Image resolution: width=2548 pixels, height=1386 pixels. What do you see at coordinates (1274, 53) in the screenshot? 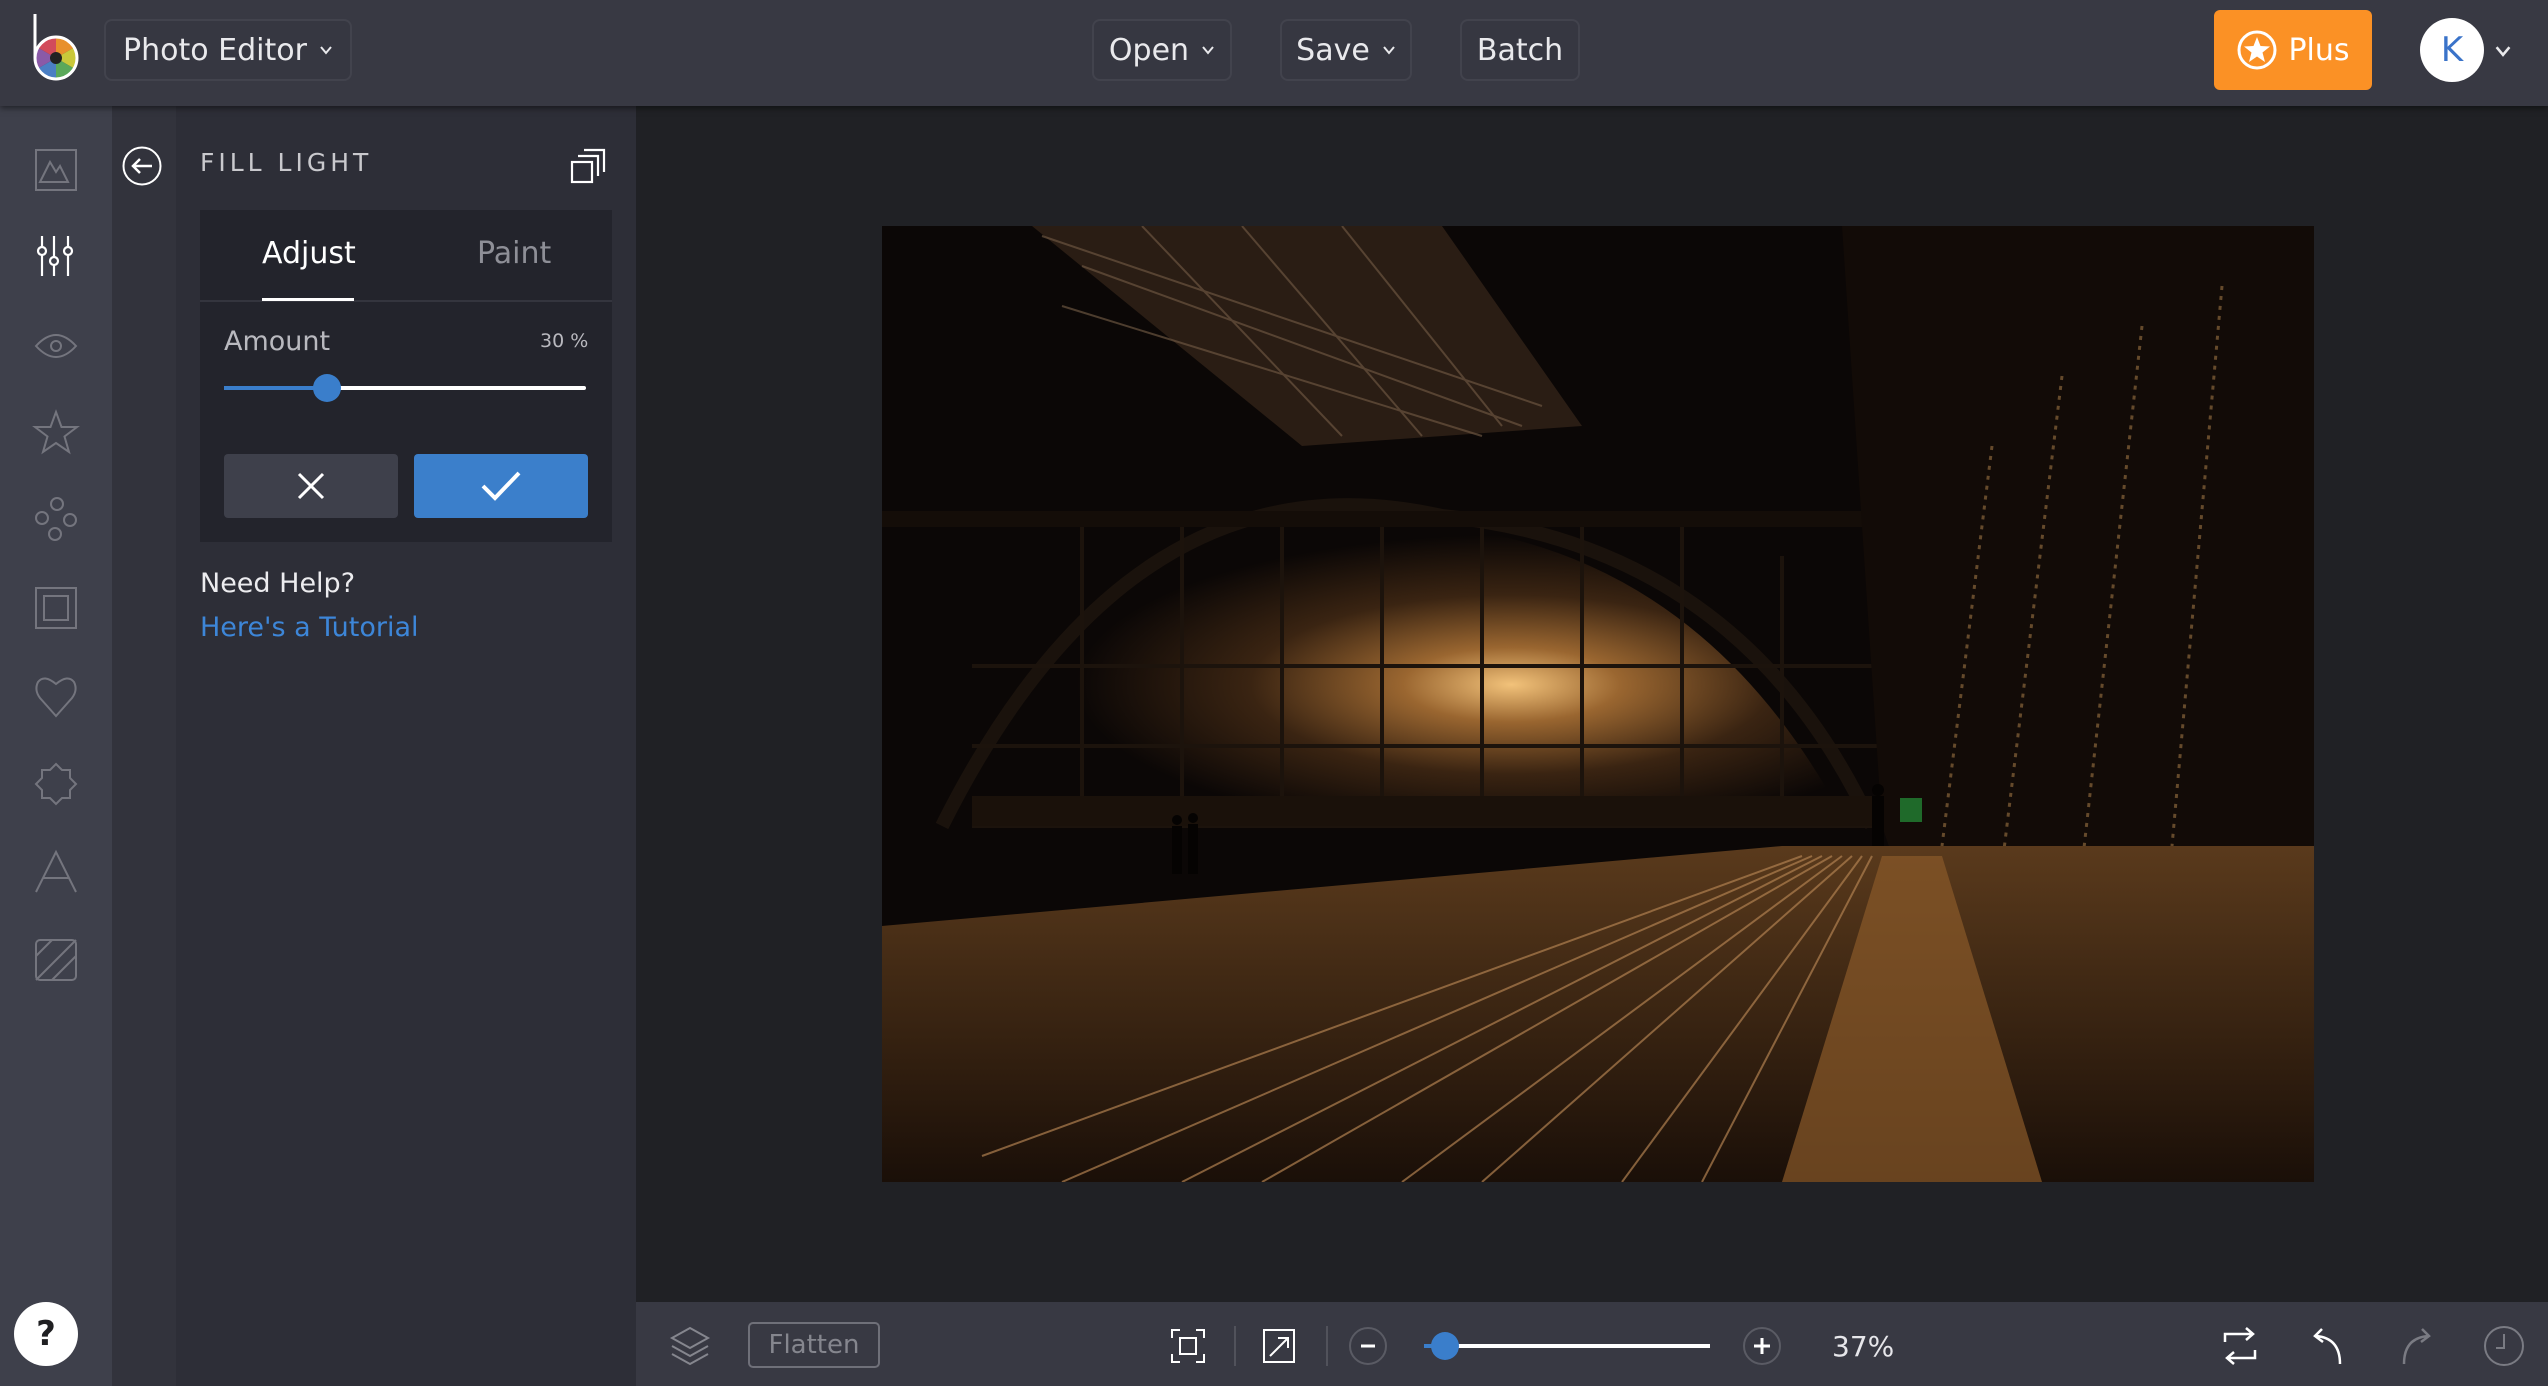
I see `top-bar: Photo Editor Open Save Batch Plus K` at bounding box center [1274, 53].